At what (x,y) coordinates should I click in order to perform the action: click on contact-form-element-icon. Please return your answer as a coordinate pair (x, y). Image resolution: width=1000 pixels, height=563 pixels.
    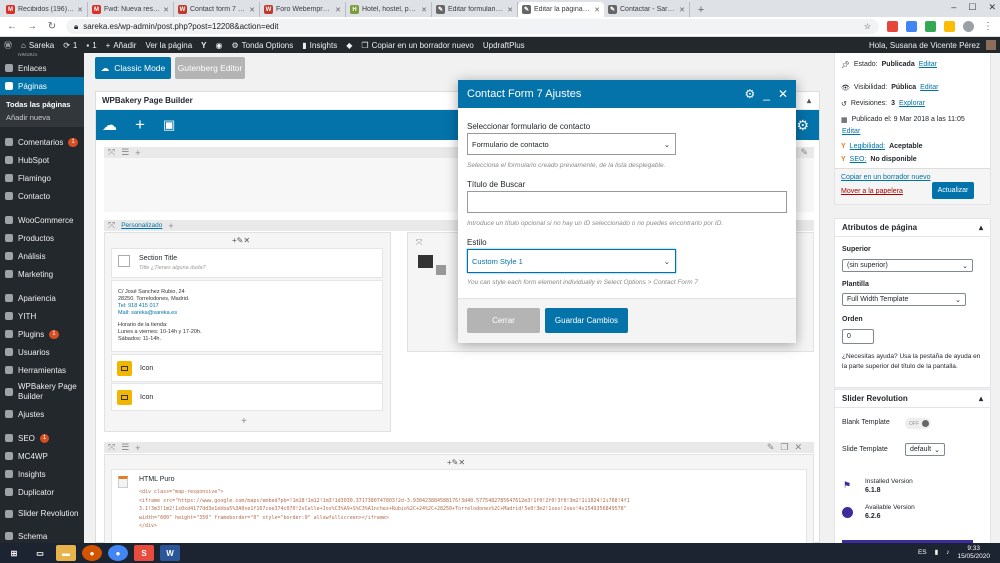
    Looking at the image, I should click on (425, 261).